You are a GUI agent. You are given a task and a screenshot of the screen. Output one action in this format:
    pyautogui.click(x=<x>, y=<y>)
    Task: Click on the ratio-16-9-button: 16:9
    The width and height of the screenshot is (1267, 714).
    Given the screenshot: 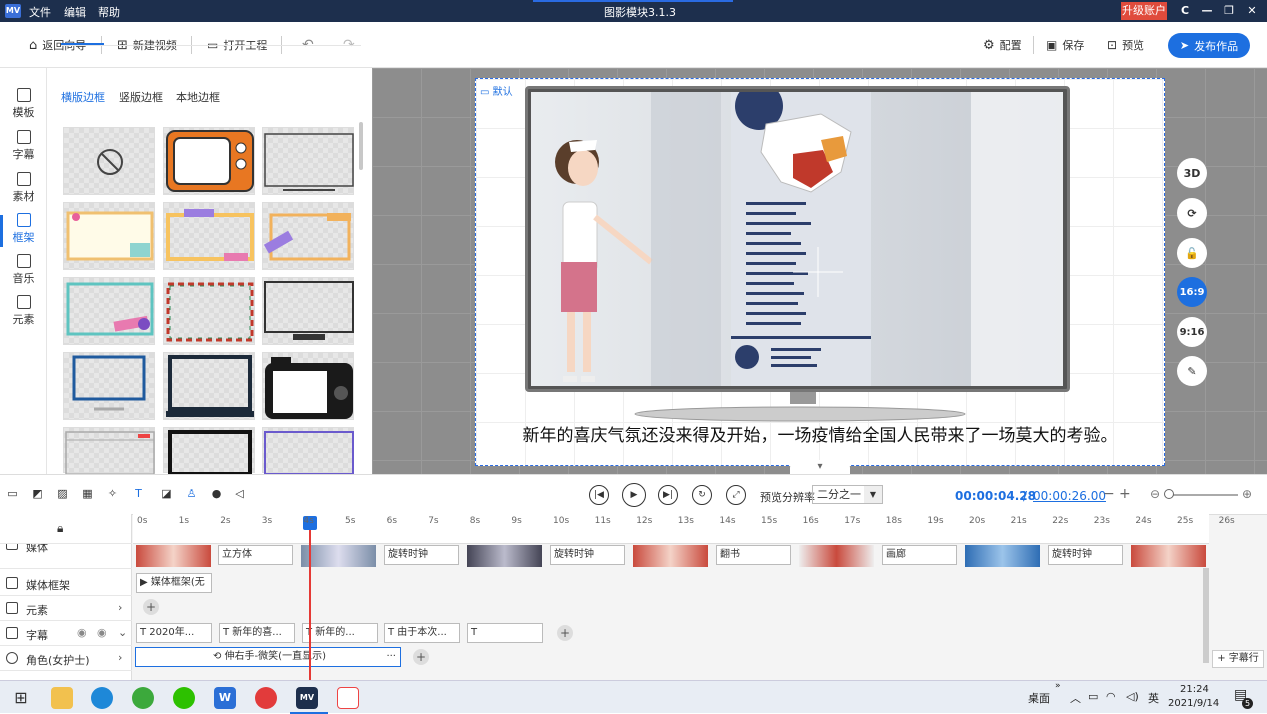 What is the action you would take?
    pyautogui.click(x=1192, y=292)
    